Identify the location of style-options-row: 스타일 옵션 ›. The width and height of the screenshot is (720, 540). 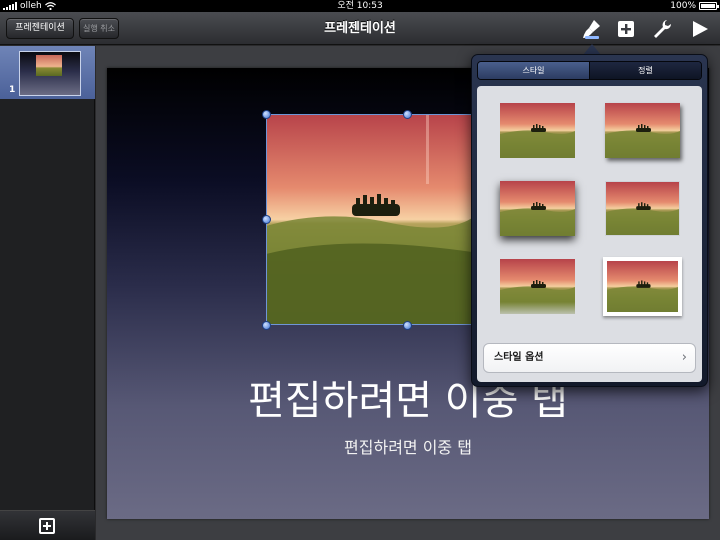
(589, 358).